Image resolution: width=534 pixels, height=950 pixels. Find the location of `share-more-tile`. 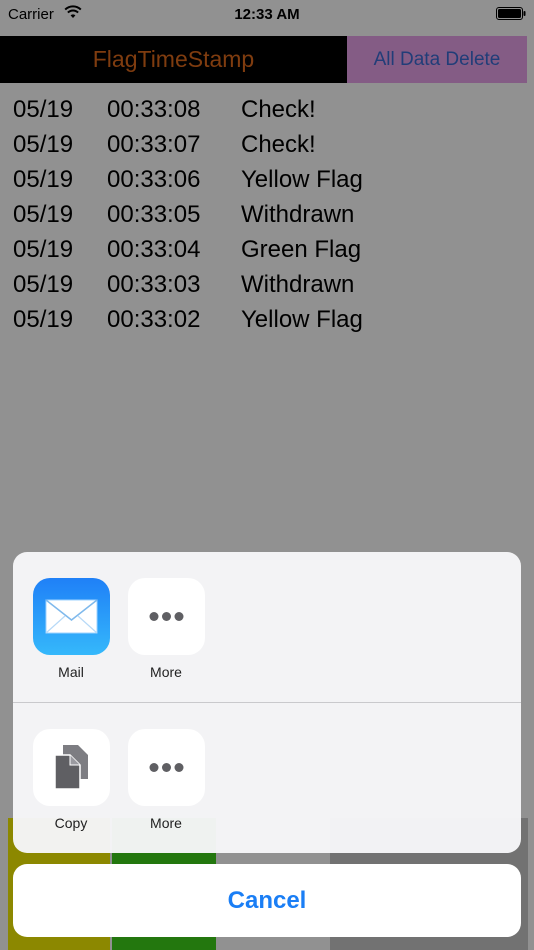

share-more-tile is located at coordinates (166, 616).